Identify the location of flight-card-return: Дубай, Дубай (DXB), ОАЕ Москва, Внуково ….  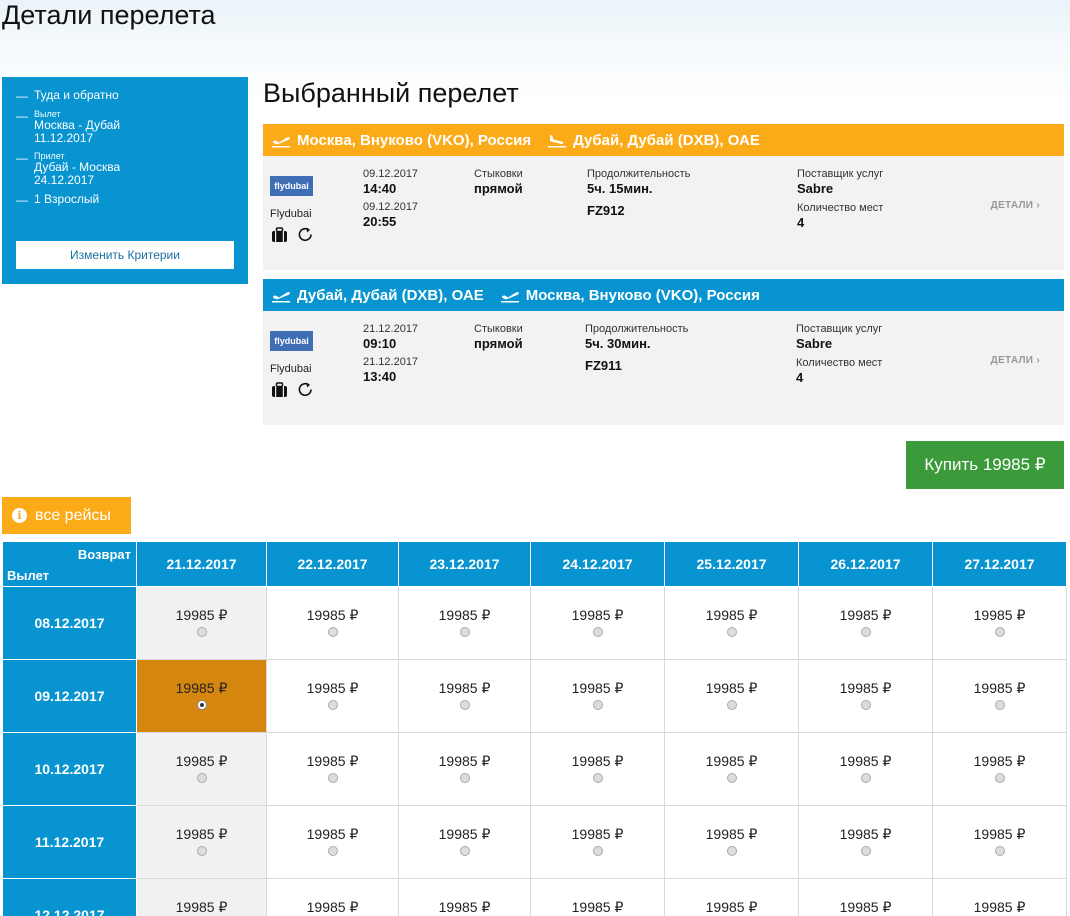
(663, 352).